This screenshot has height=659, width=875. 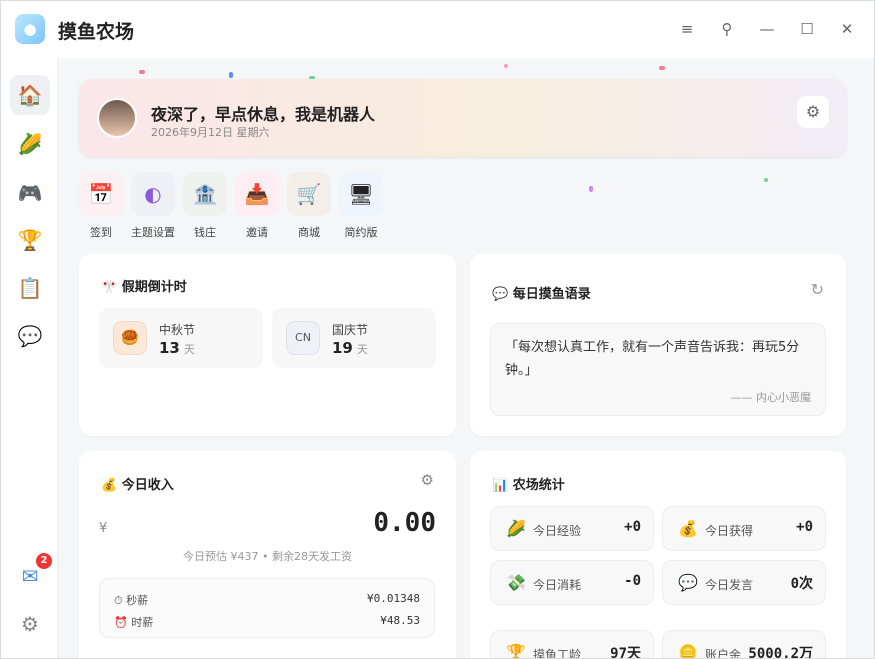 I want to click on refresh-icon: ↻, so click(x=817, y=289).